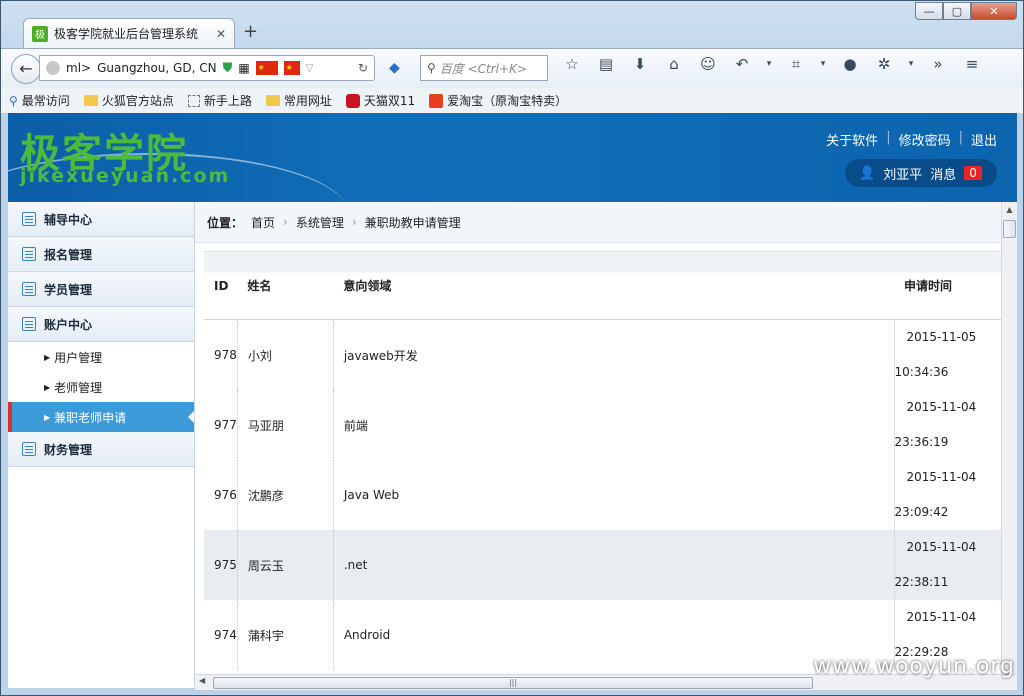  Describe the element at coordinates (674, 64) in the screenshot. I see `home-icon: ⌂` at that location.